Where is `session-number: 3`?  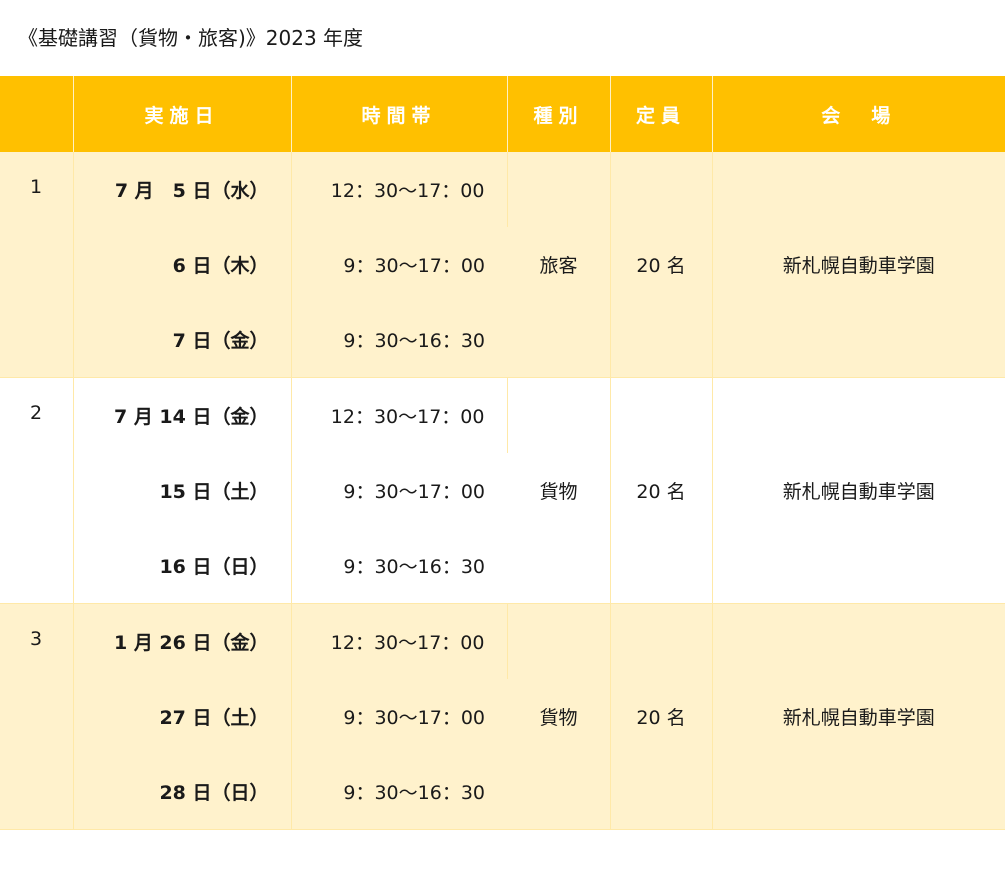
session-number: 3 is located at coordinates (37, 716).